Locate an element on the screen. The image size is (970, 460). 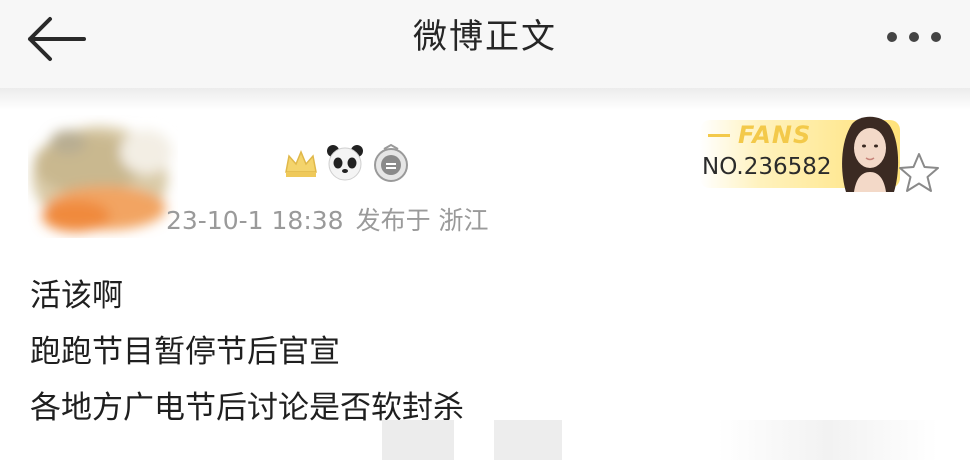
fans-badge-dash is located at coordinates (719, 135).